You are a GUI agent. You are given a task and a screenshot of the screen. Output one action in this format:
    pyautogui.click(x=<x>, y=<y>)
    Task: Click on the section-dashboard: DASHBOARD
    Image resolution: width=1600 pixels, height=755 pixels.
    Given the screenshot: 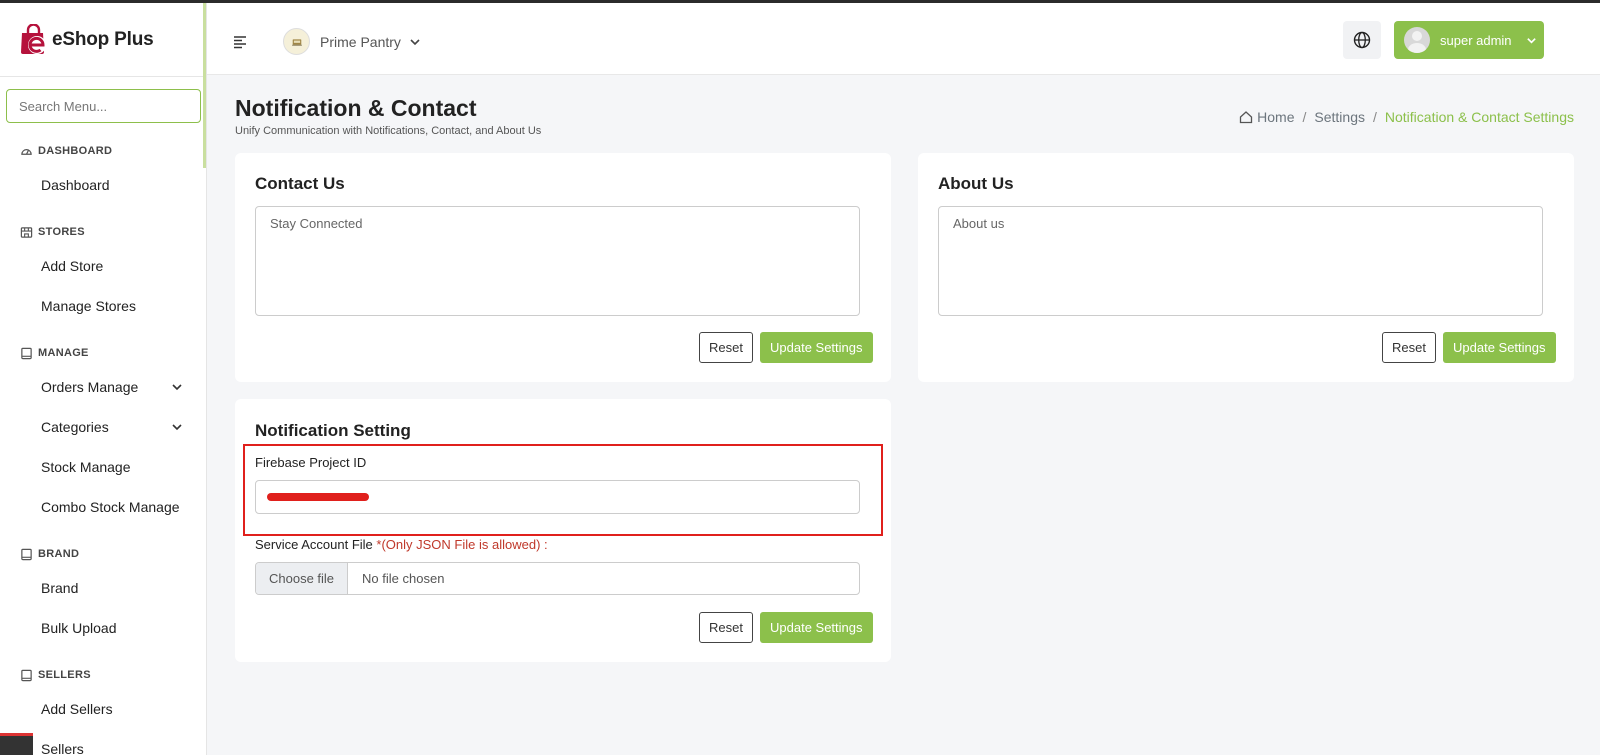 What is the action you would take?
    pyautogui.click(x=101, y=151)
    